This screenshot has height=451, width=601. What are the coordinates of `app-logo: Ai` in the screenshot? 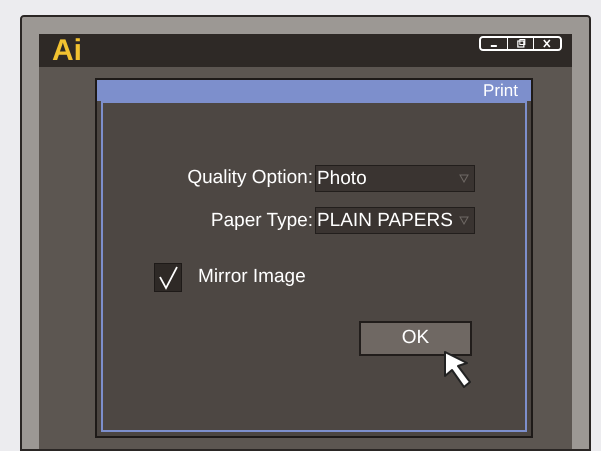 It's located at (67, 51).